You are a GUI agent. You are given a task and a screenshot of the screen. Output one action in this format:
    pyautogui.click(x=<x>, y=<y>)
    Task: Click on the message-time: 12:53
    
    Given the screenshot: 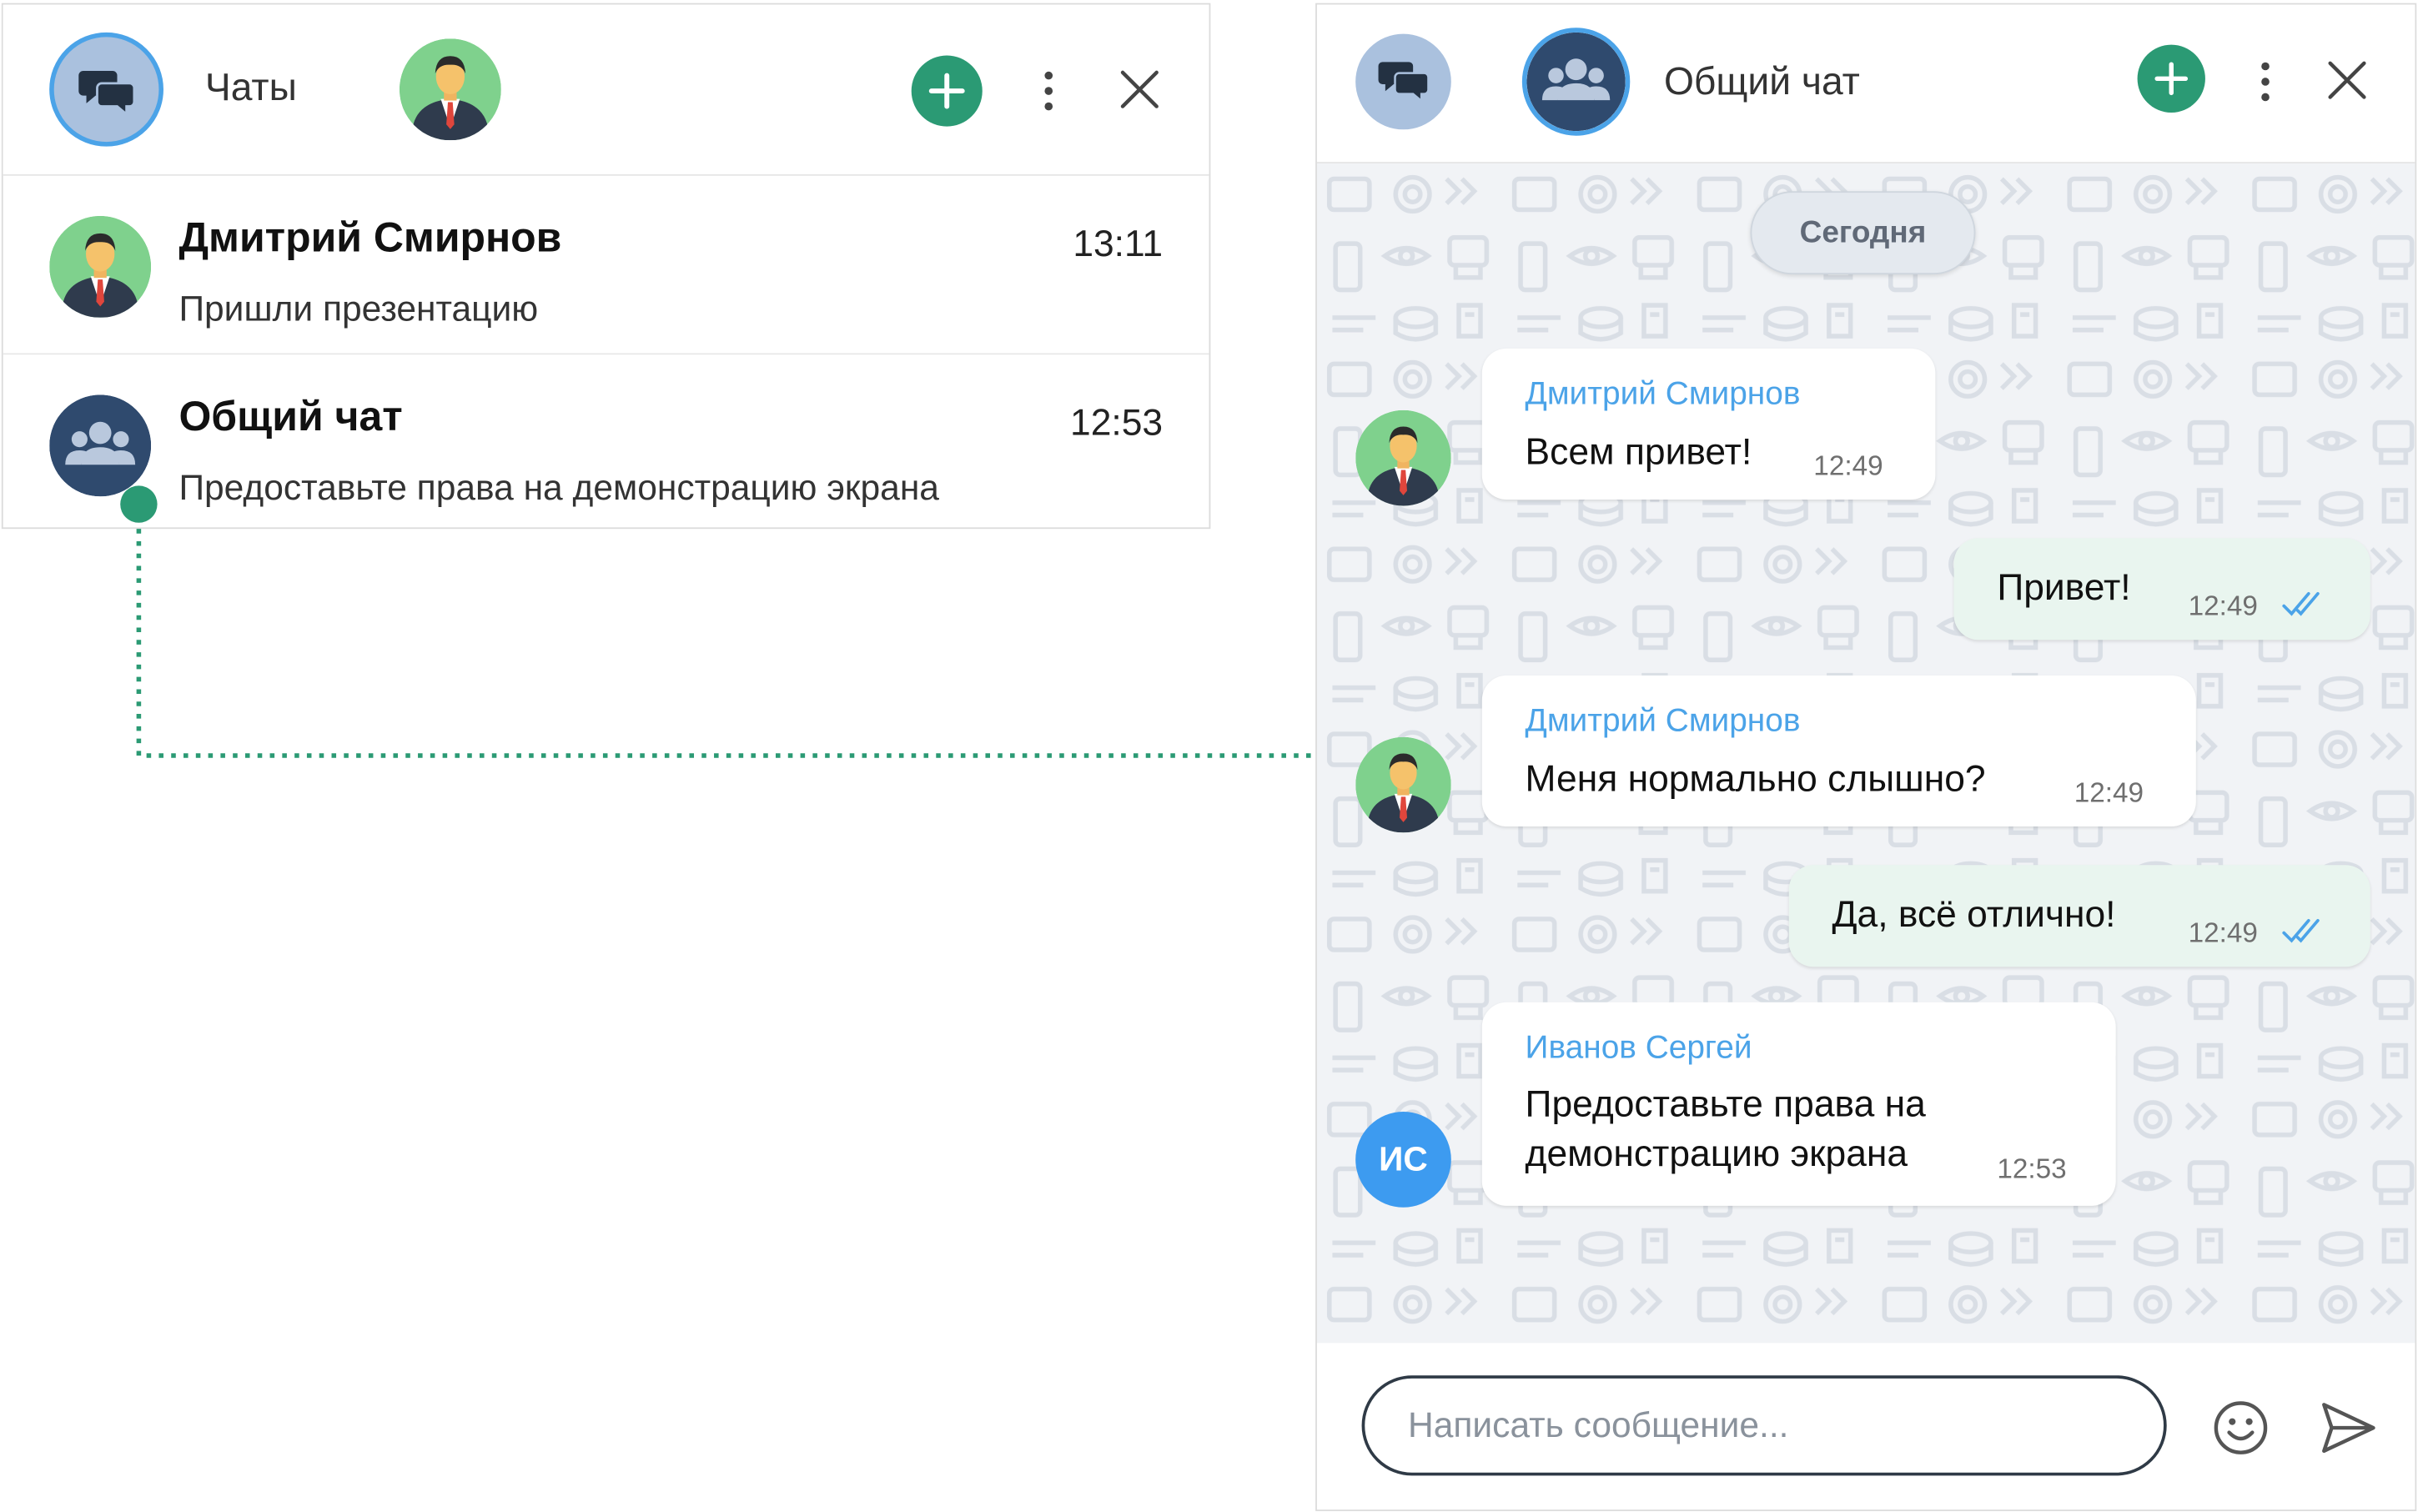 What is the action you would take?
    pyautogui.click(x=2032, y=1168)
    